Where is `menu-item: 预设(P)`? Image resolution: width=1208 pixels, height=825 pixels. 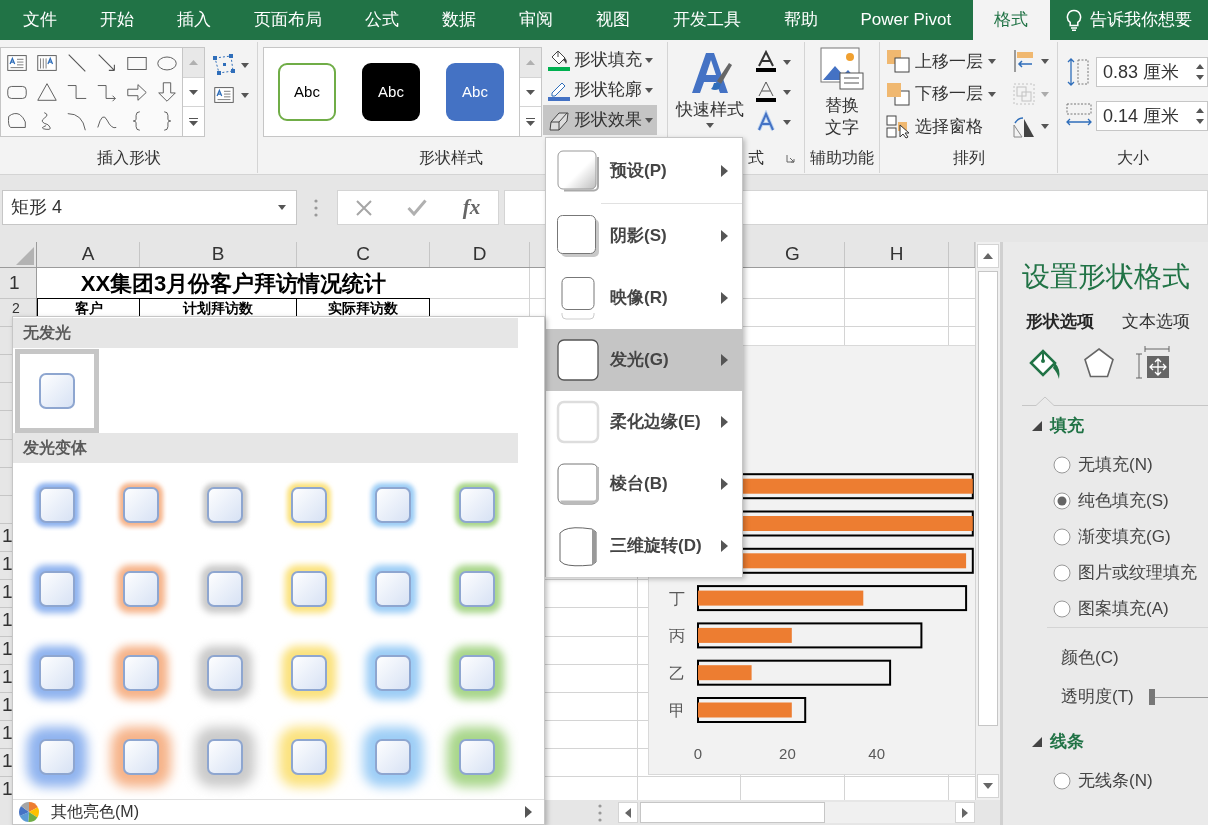
menu-item: 预设(P) is located at coordinates (644, 171).